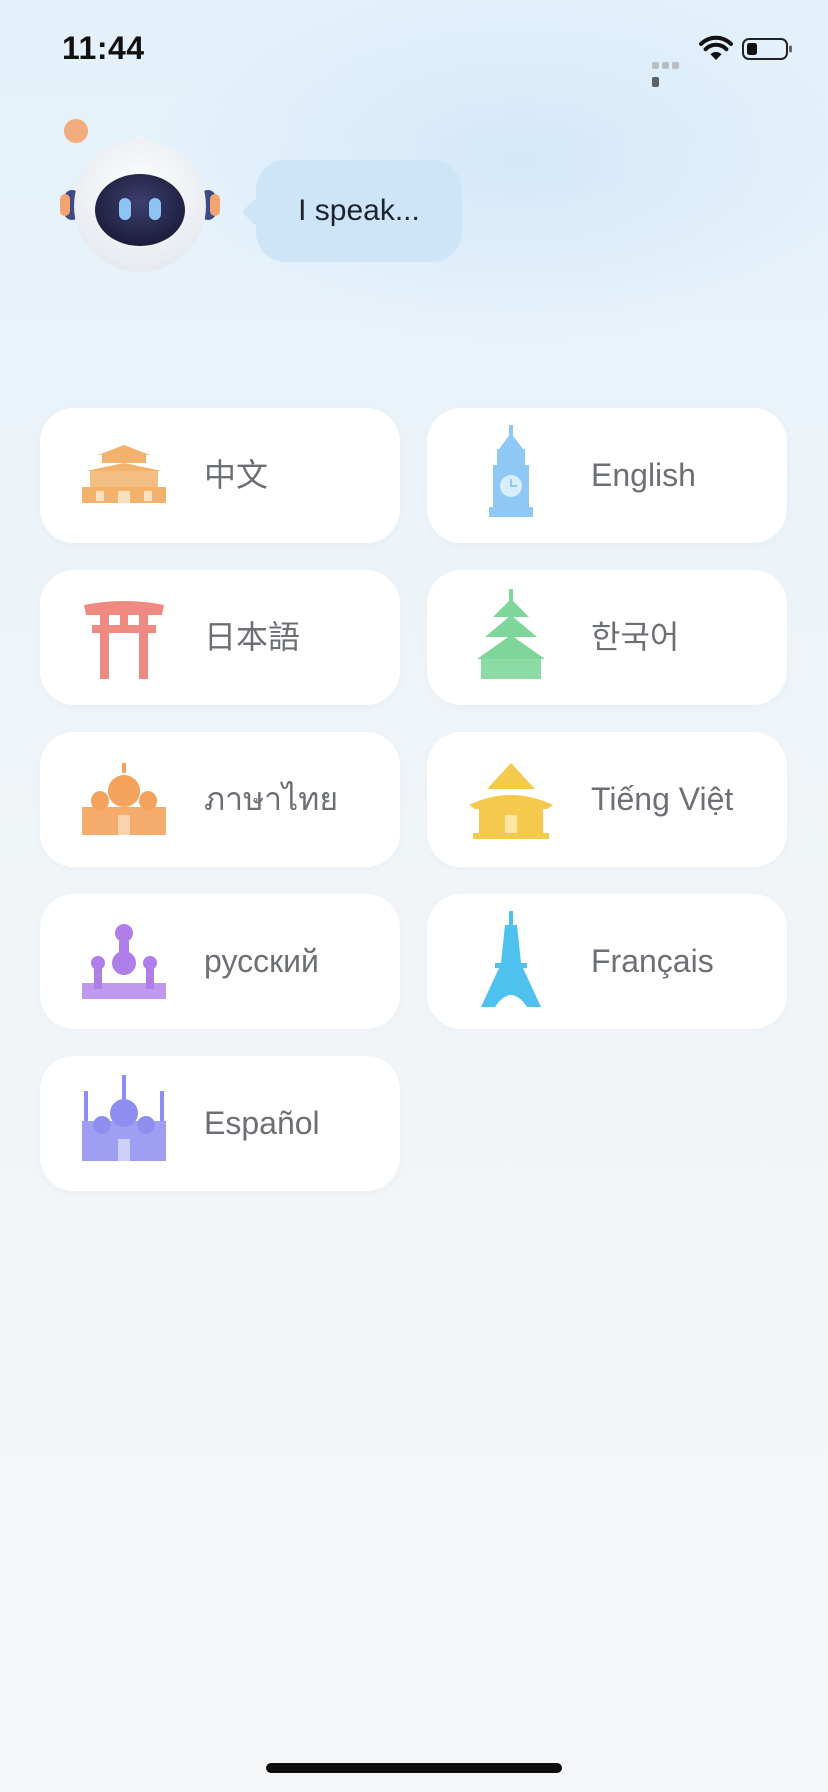 This screenshot has width=828, height=1792. I want to click on language-option-japanese: 日本語, so click(220, 637).